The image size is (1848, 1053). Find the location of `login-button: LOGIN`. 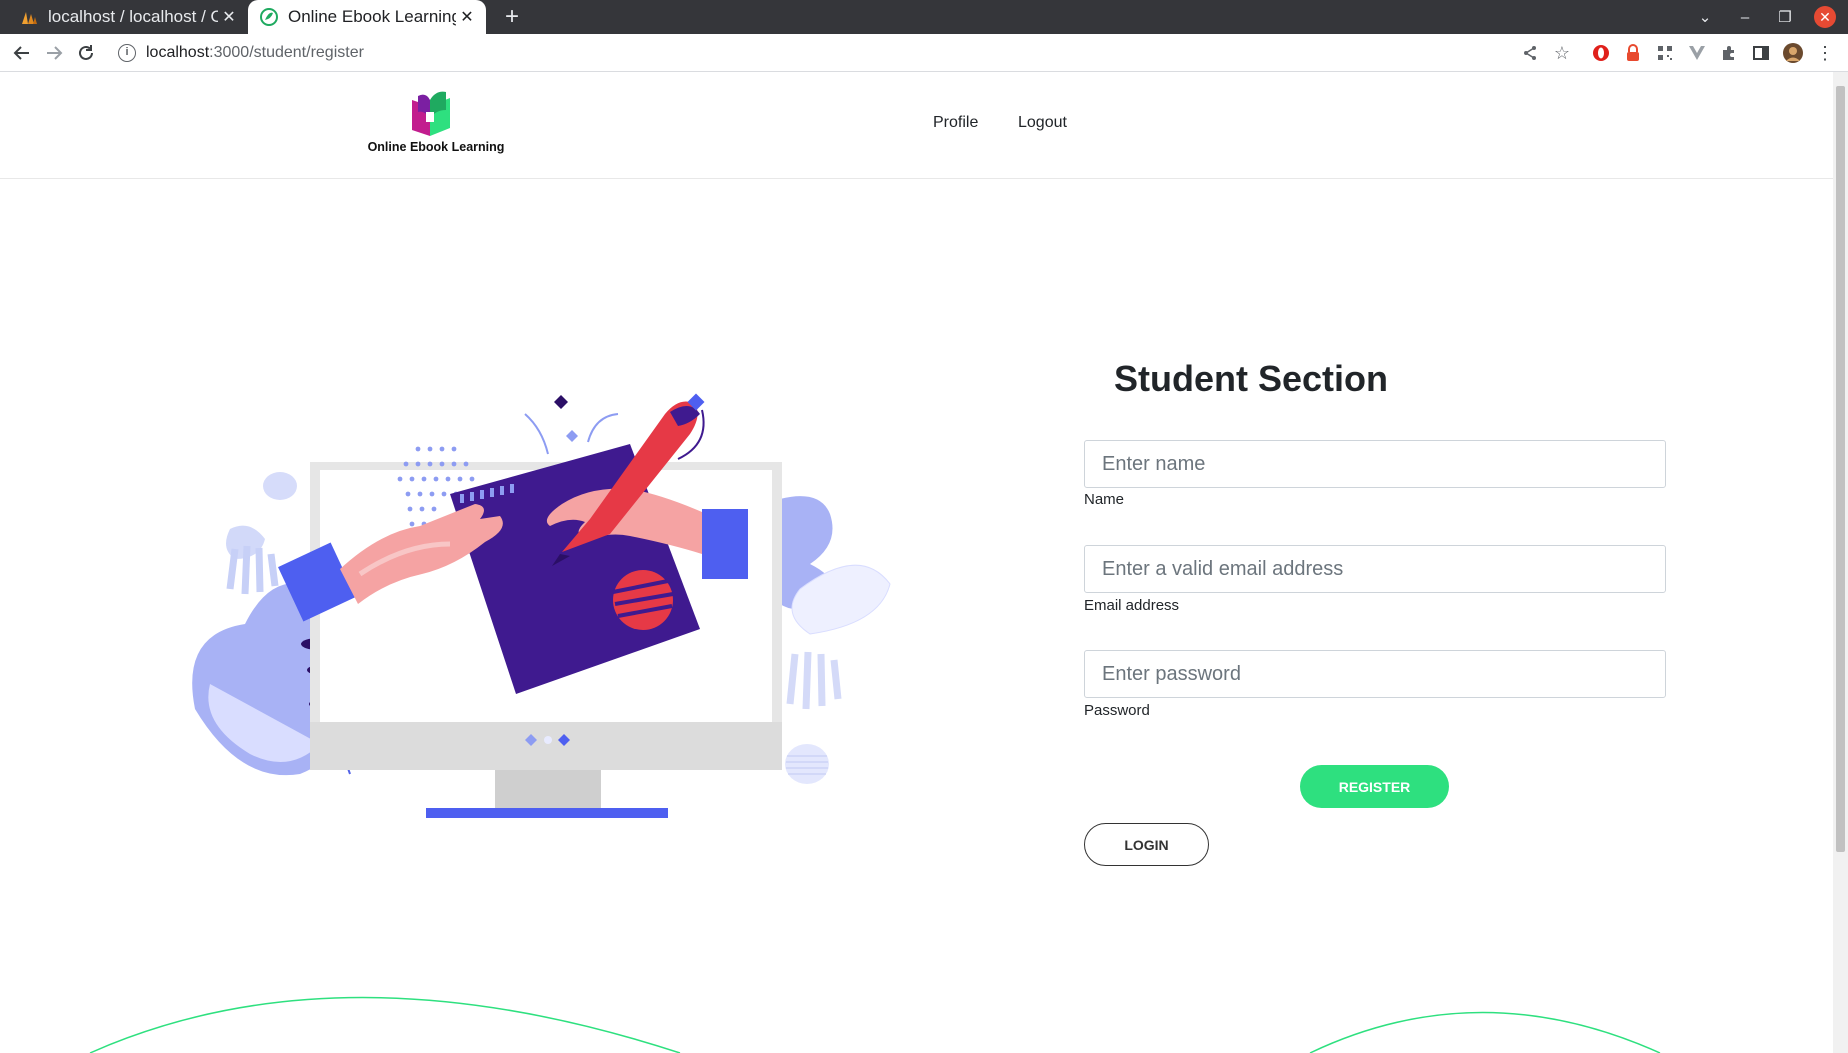

login-button: LOGIN is located at coordinates (1146, 844).